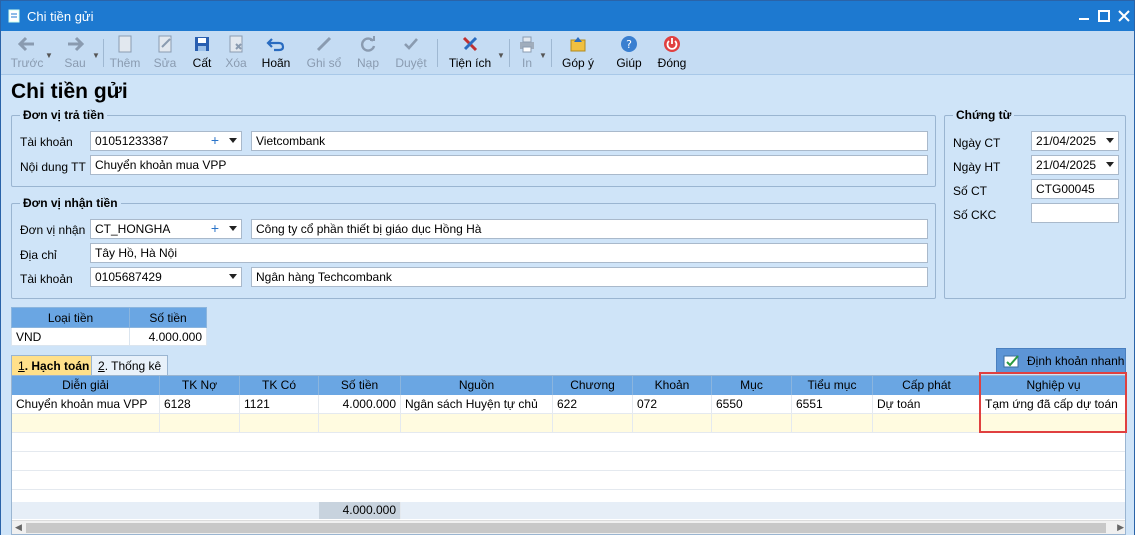  What do you see at coordinates (589, 141) in the screenshot?
I see `payer-bank-field: Vietcombank` at bounding box center [589, 141].